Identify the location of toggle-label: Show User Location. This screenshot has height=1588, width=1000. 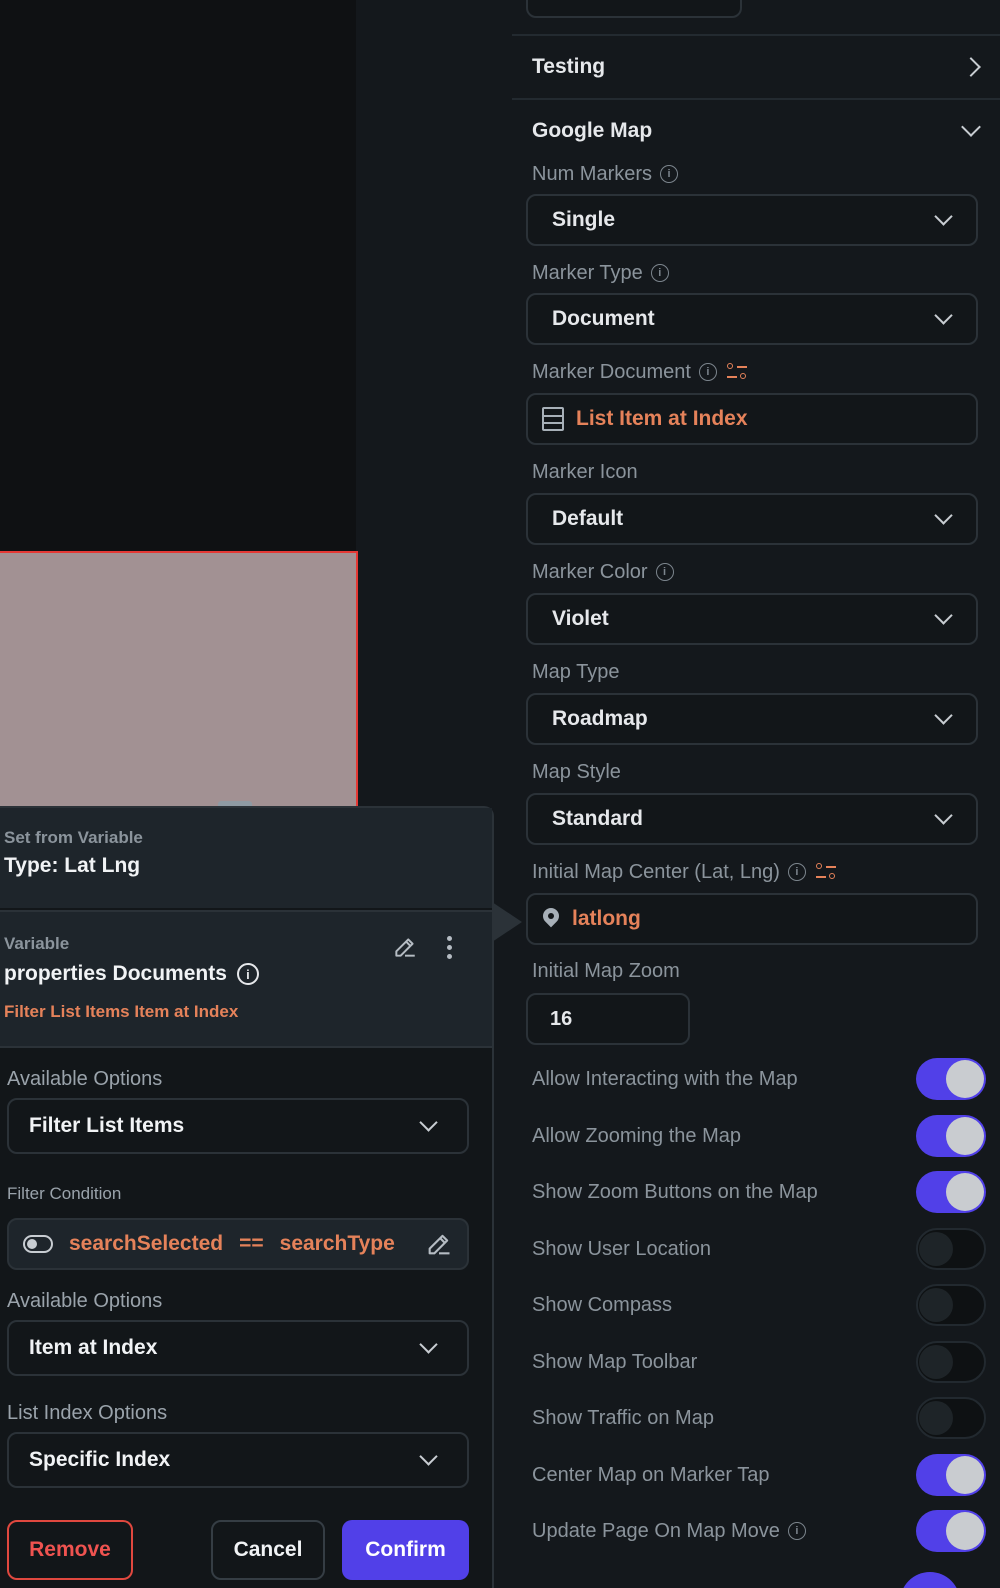
(621, 1248).